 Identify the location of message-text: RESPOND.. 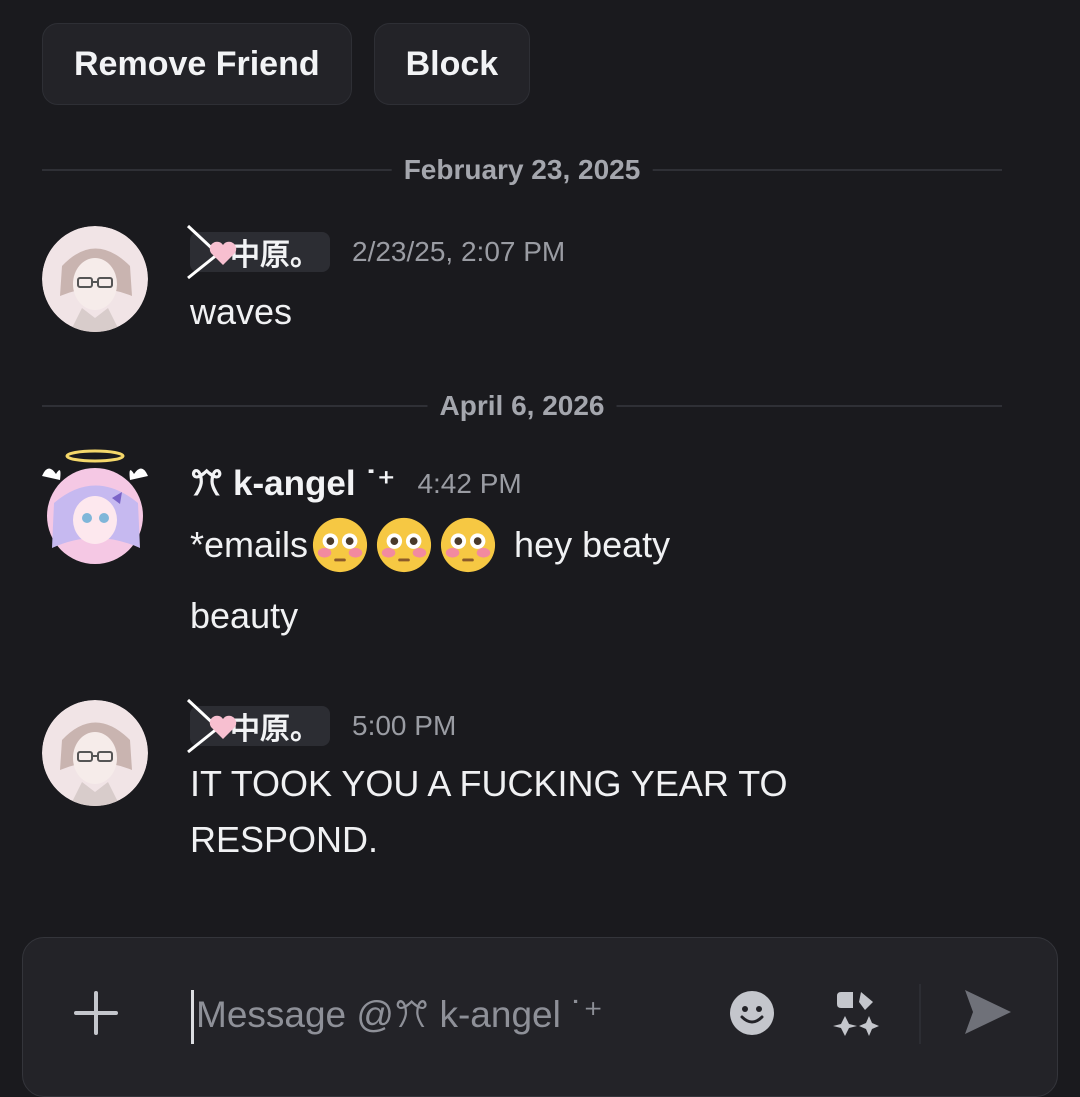
(284, 839).